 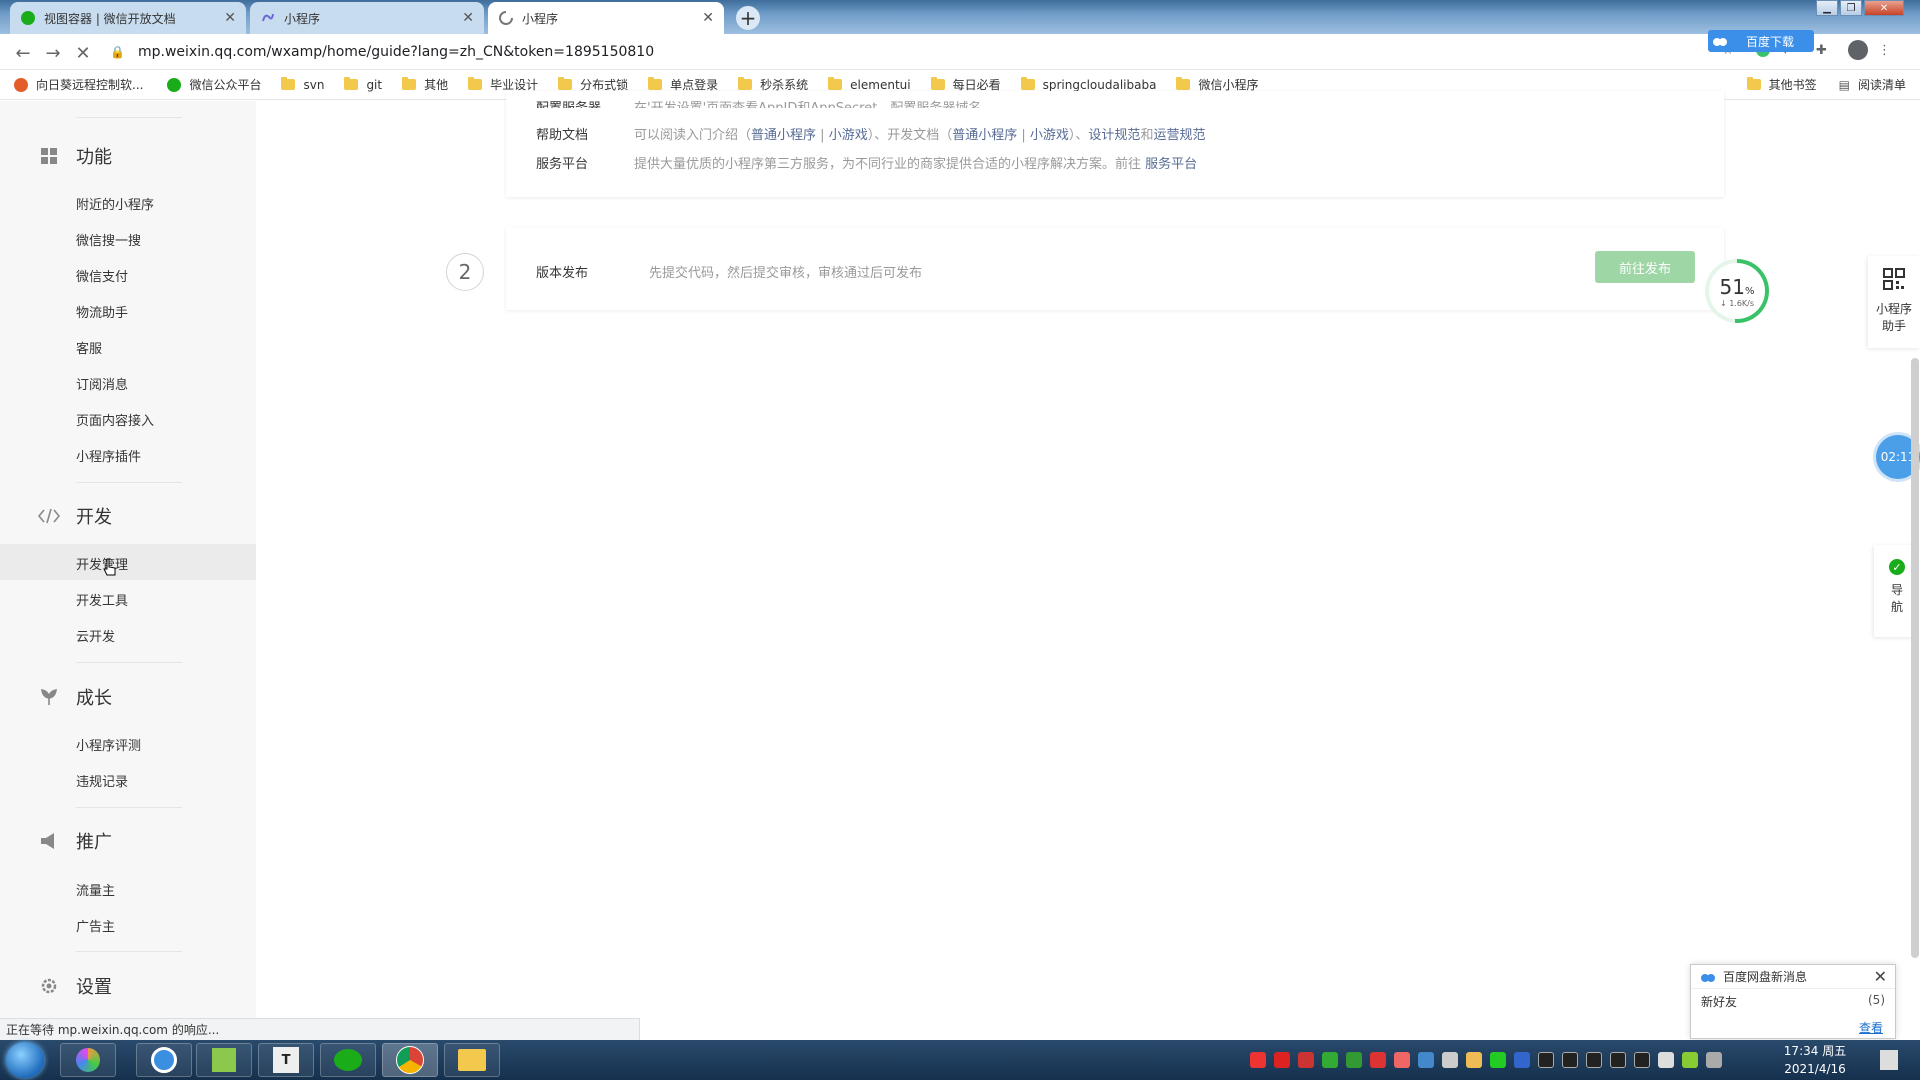 What do you see at coordinates (214, 84) in the screenshot?
I see `bookmark-item: 微信公众平台` at bounding box center [214, 84].